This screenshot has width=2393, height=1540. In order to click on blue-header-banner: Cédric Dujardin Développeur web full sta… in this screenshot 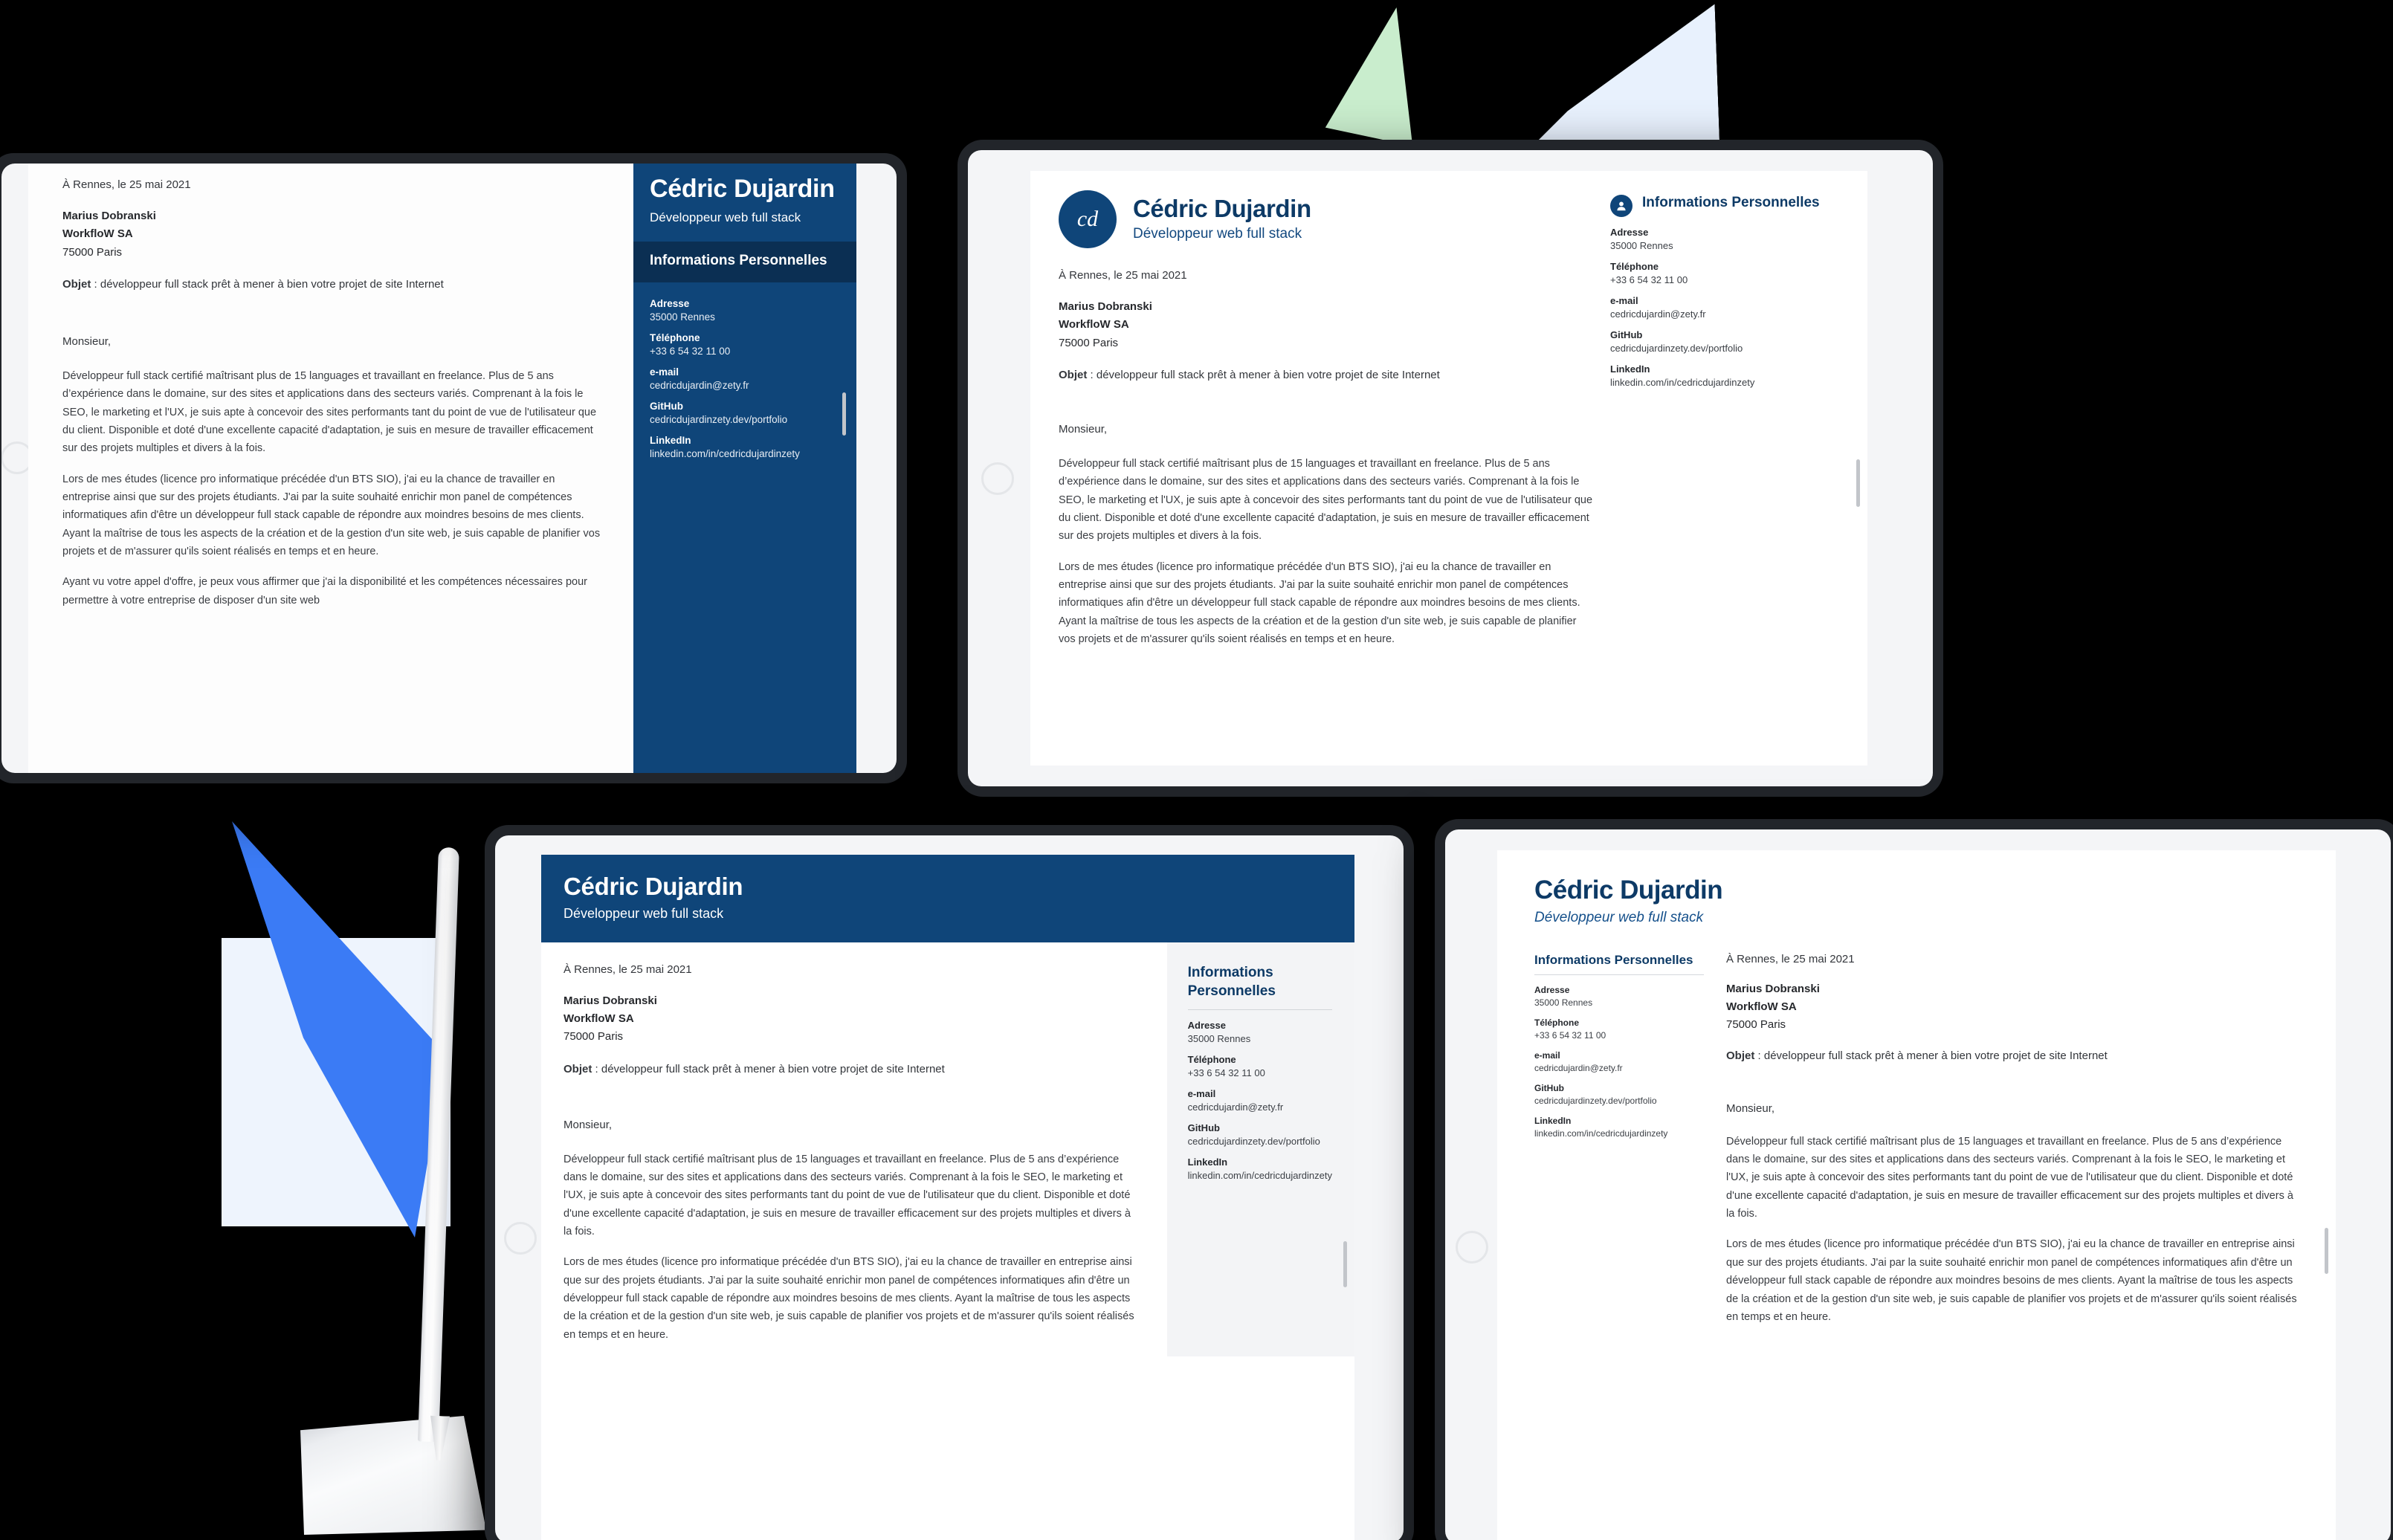, I will do `click(947, 898)`.